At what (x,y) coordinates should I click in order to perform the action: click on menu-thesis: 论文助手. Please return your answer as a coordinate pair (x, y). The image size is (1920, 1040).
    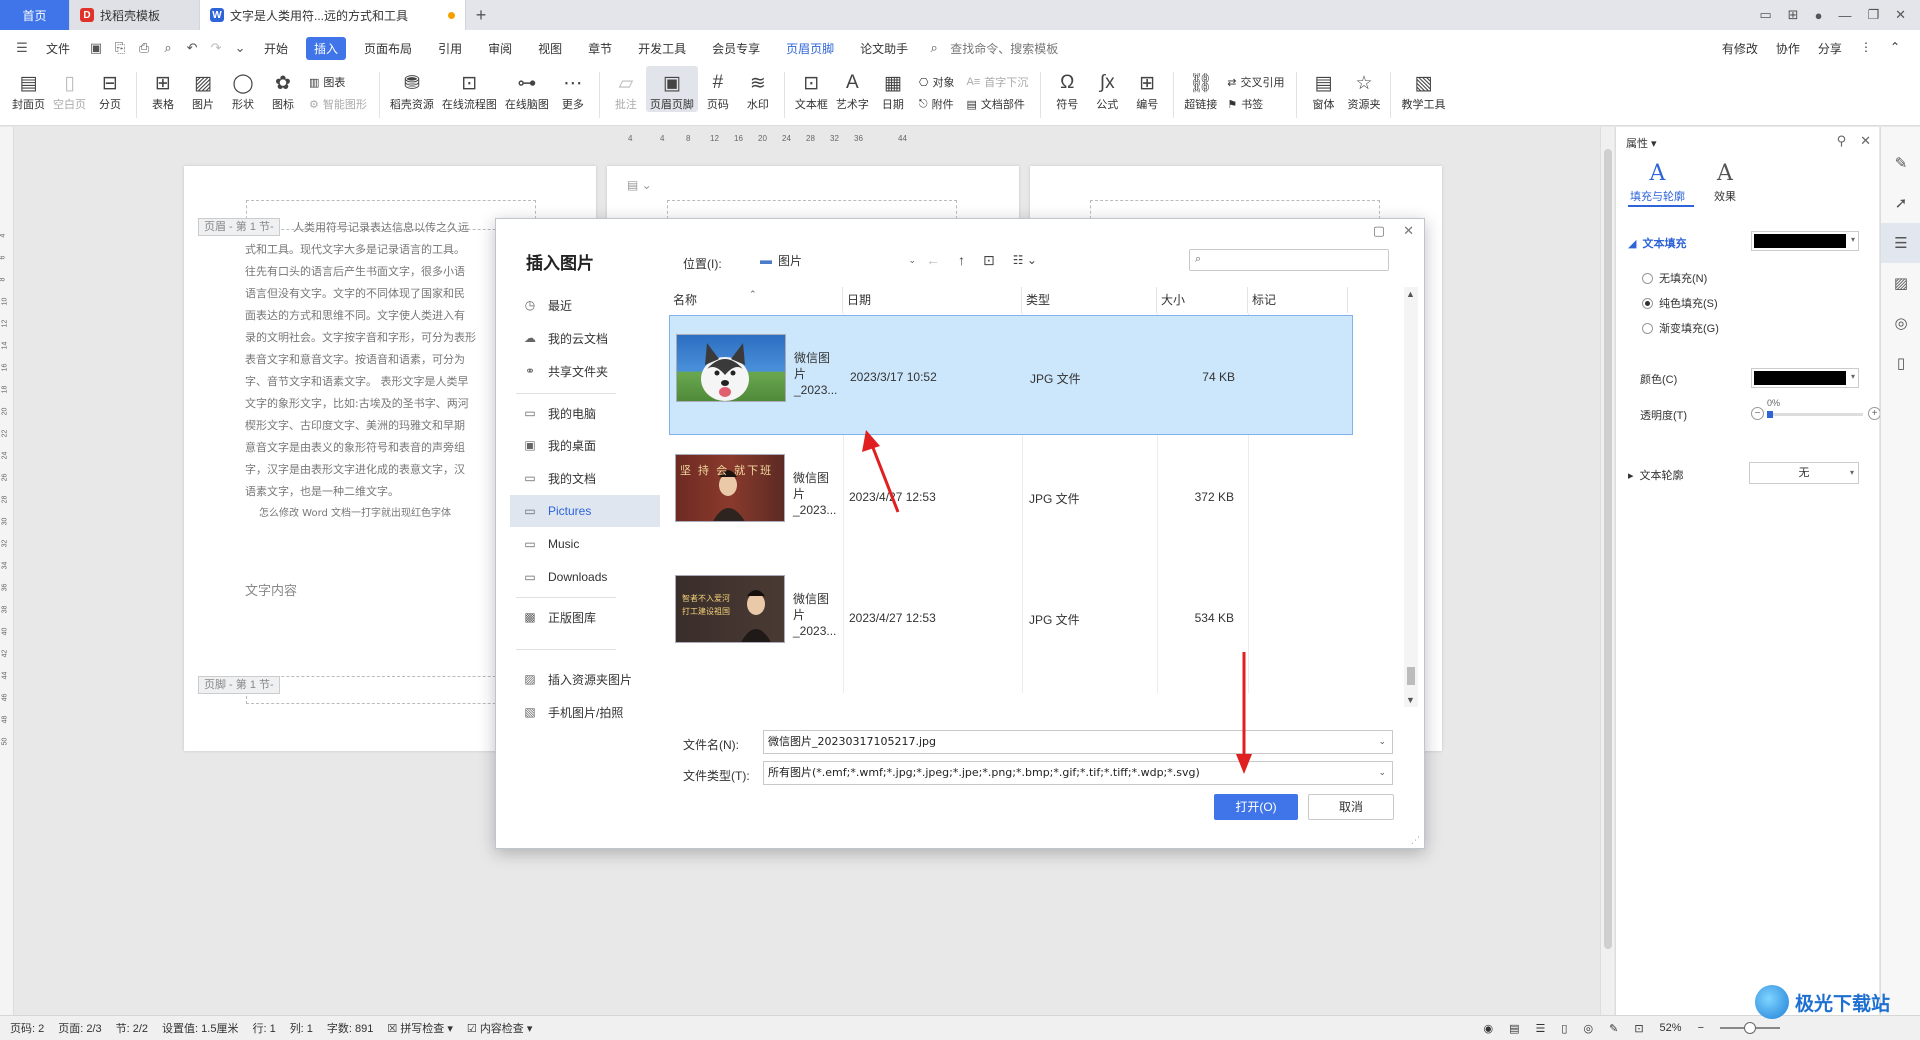
    Looking at the image, I should click on (884, 48).